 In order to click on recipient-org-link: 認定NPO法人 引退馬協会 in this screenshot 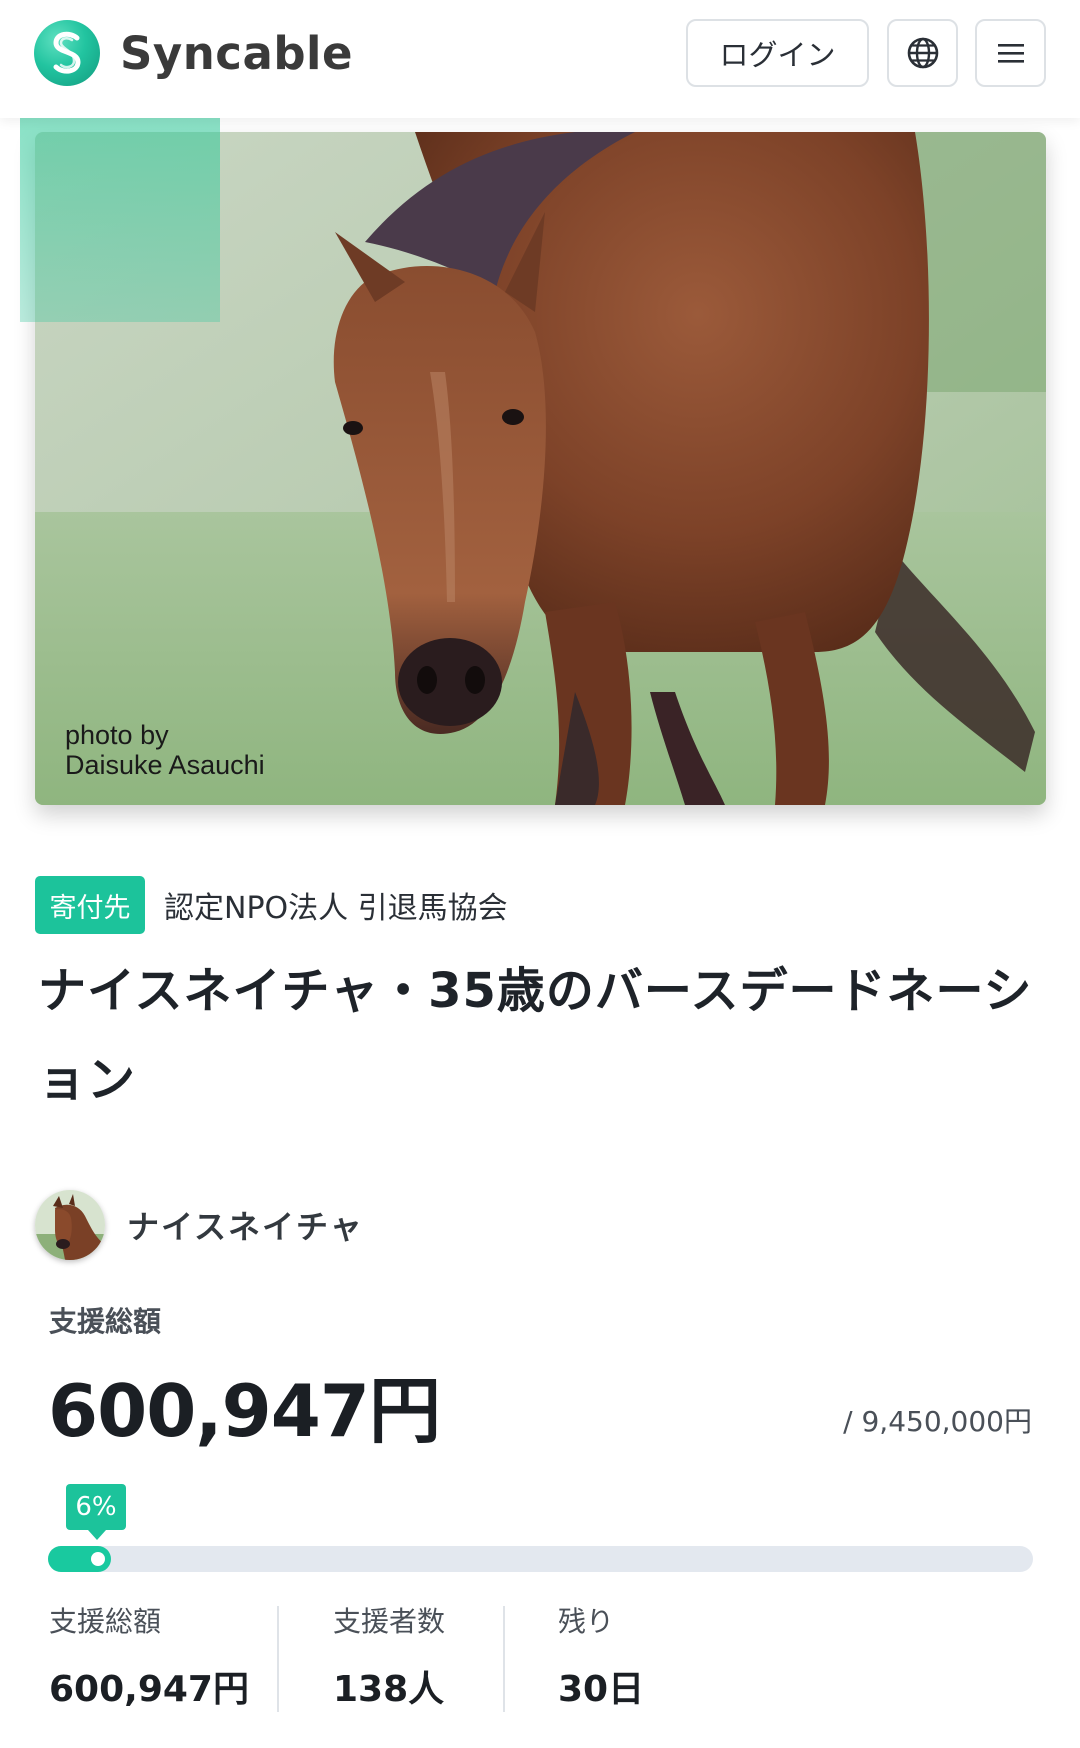, I will do `click(336, 905)`.